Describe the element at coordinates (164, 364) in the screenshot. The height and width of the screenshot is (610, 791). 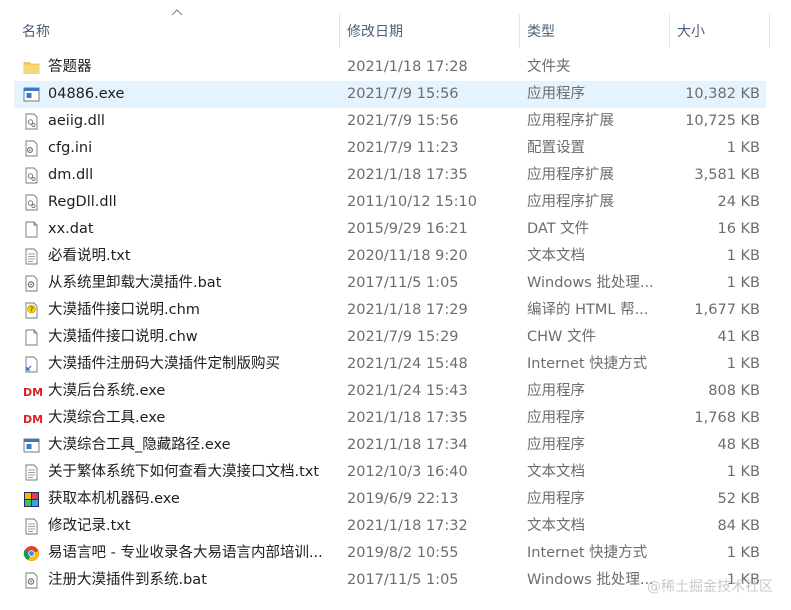
I see `file-name: 大漠插件注册码大漠插件定制版购买` at that location.